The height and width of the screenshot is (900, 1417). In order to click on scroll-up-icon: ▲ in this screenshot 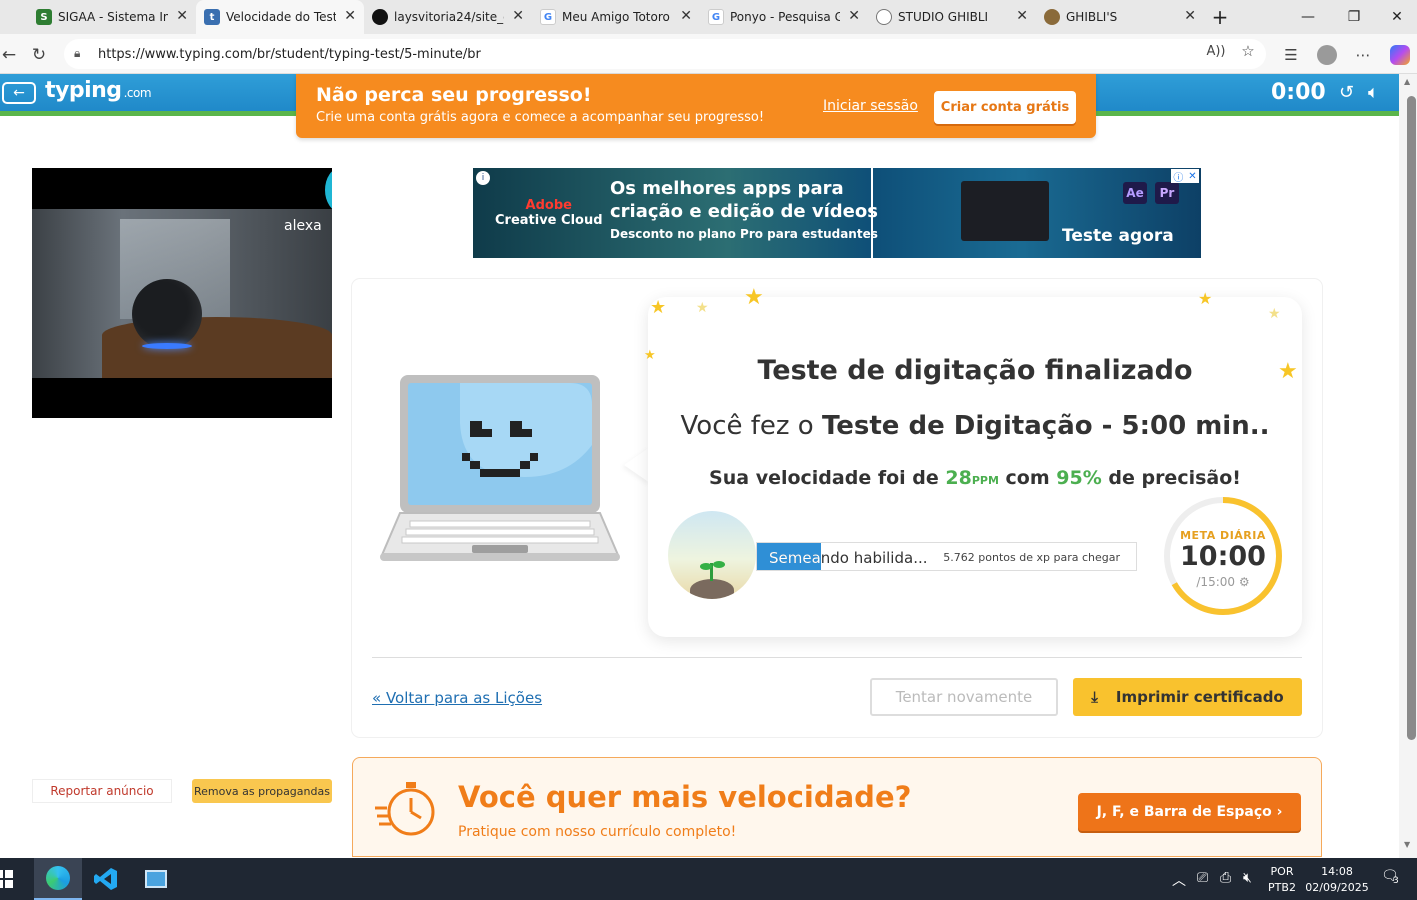, I will do `click(1407, 81)`.